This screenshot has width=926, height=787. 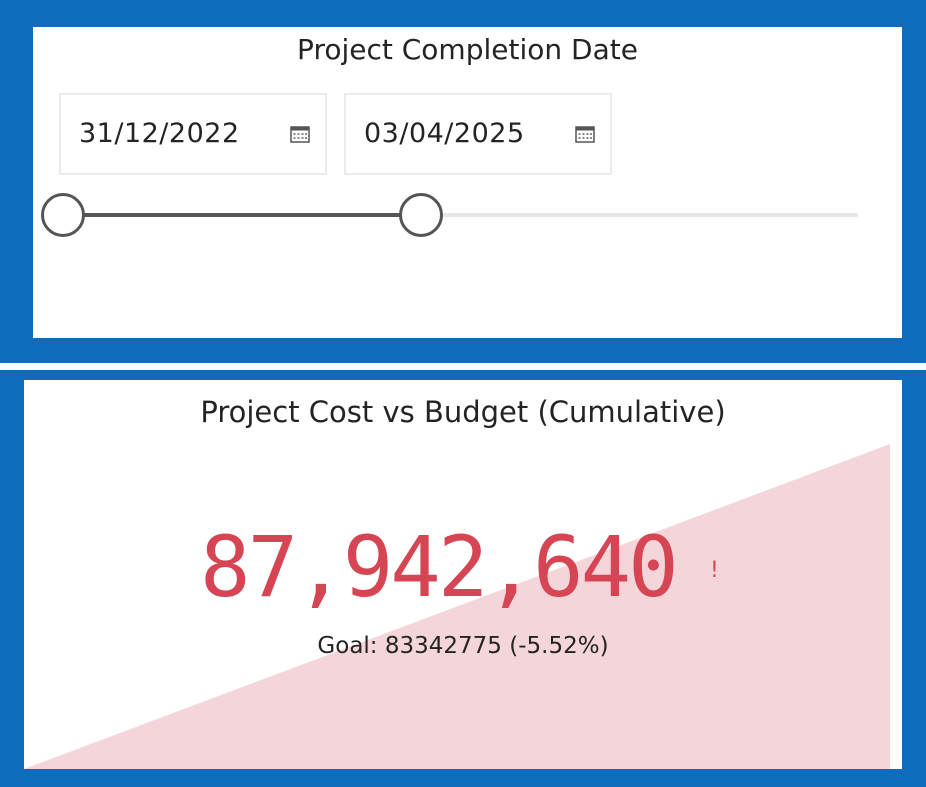 I want to click on slider-start-handle, so click(x=63, y=215).